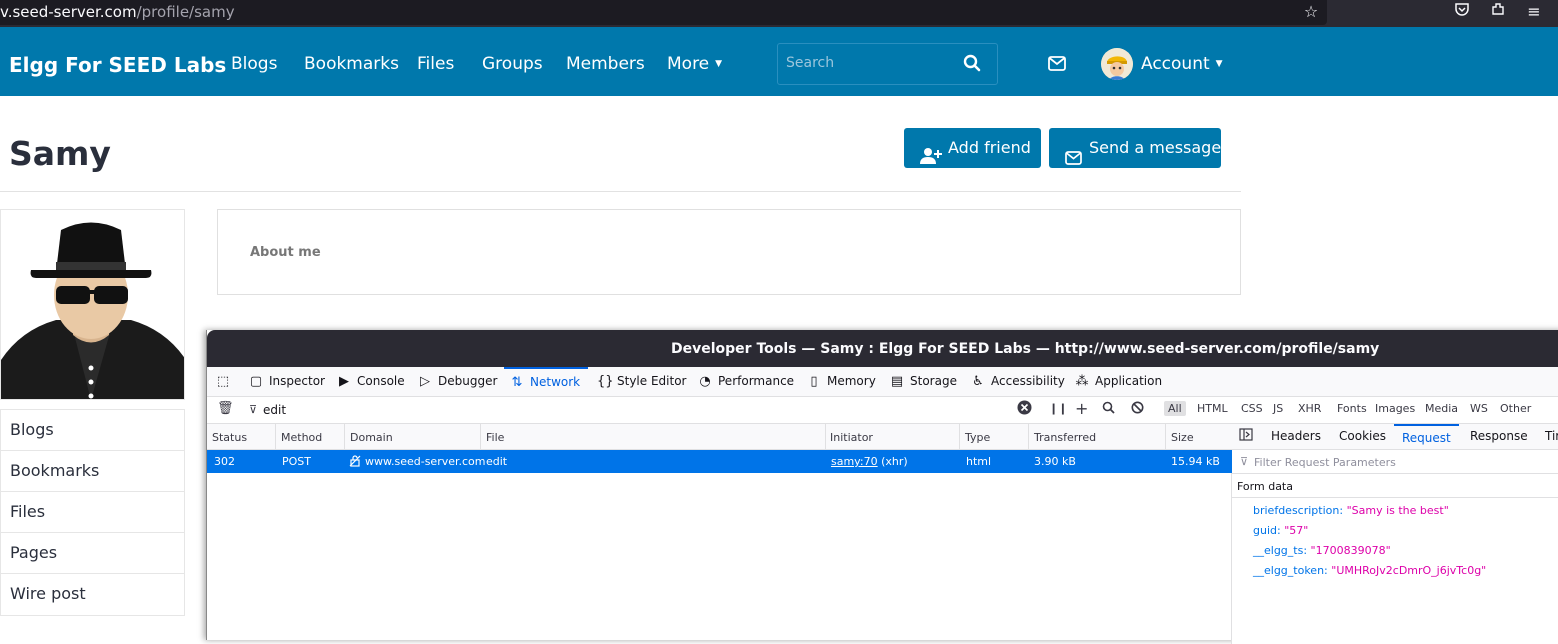 The width and height of the screenshot is (1558, 644). Describe the element at coordinates (694, 64) in the screenshot. I see `nav-more: More ▼` at that location.